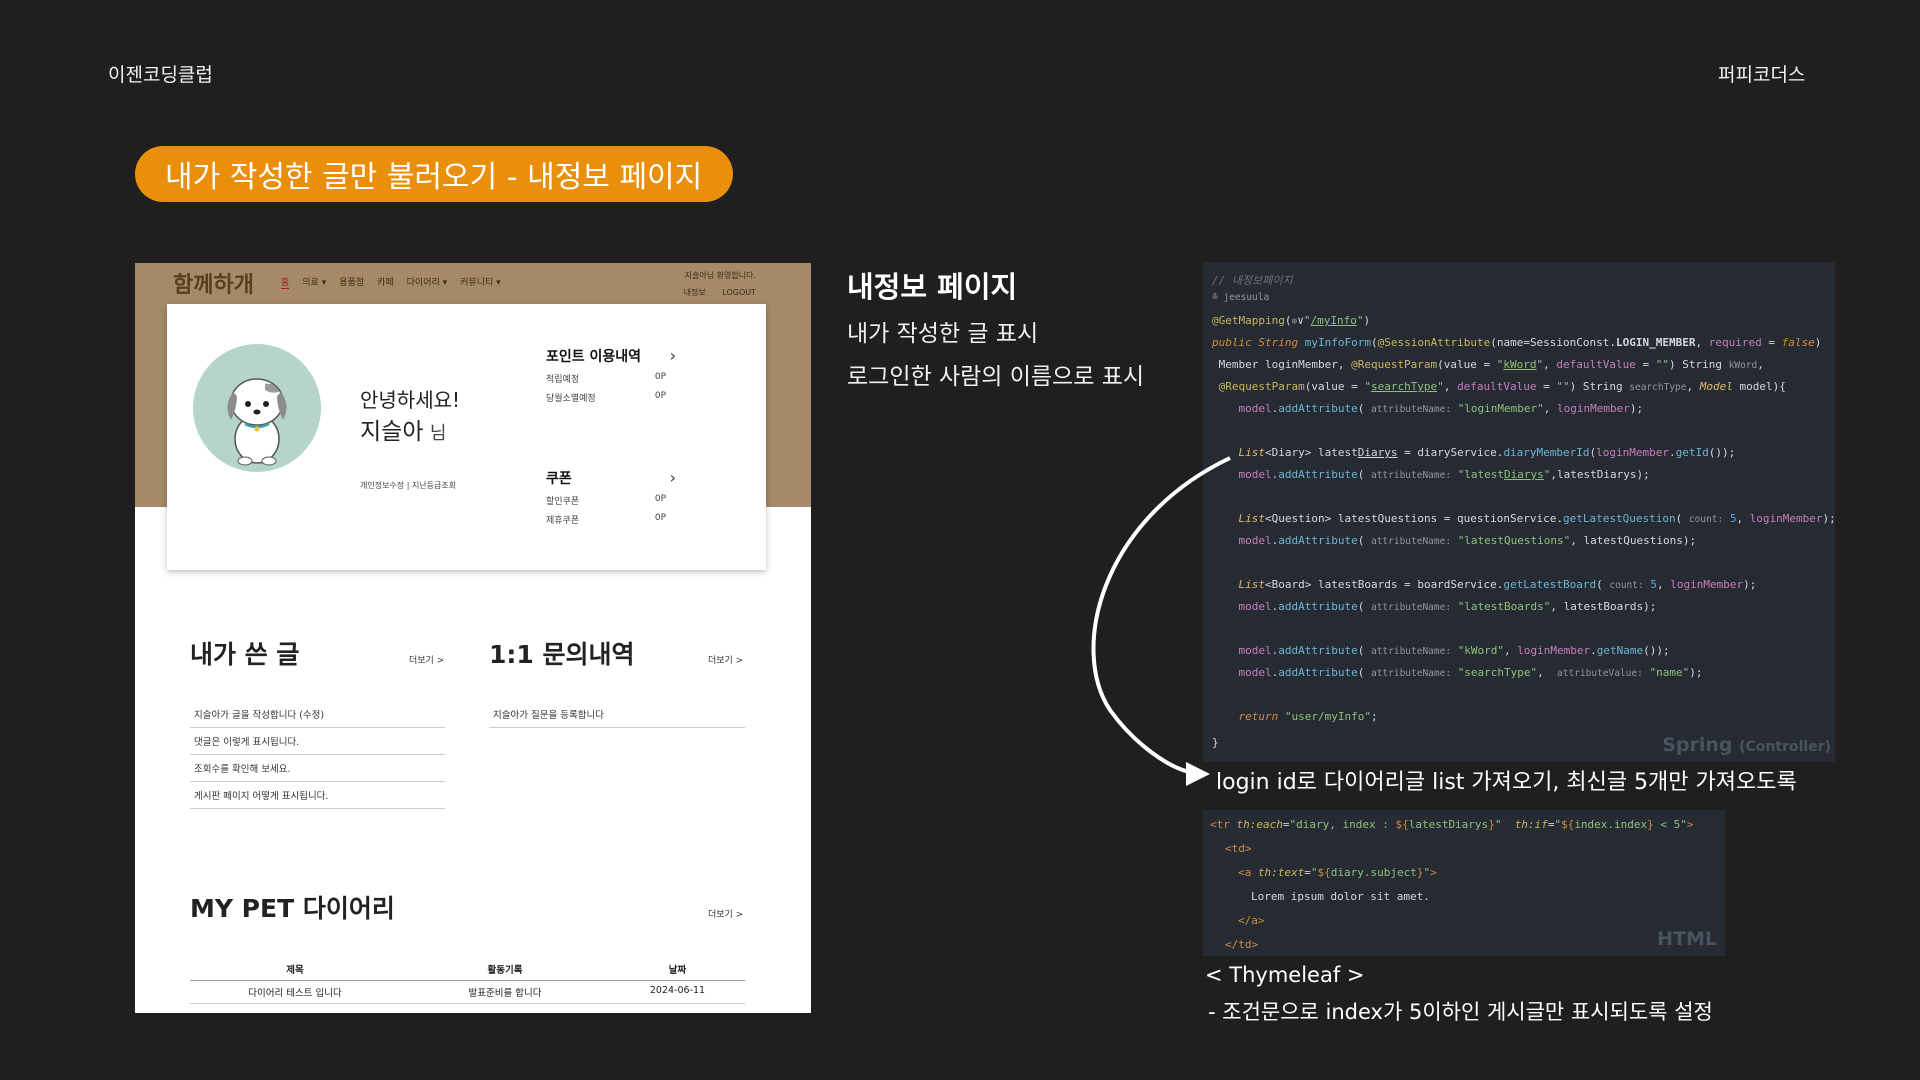 This screenshot has width=1920, height=1080. Describe the element at coordinates (317, 768) in the screenshot. I see `list-item: 조회수를 확인해 보세요.` at that location.